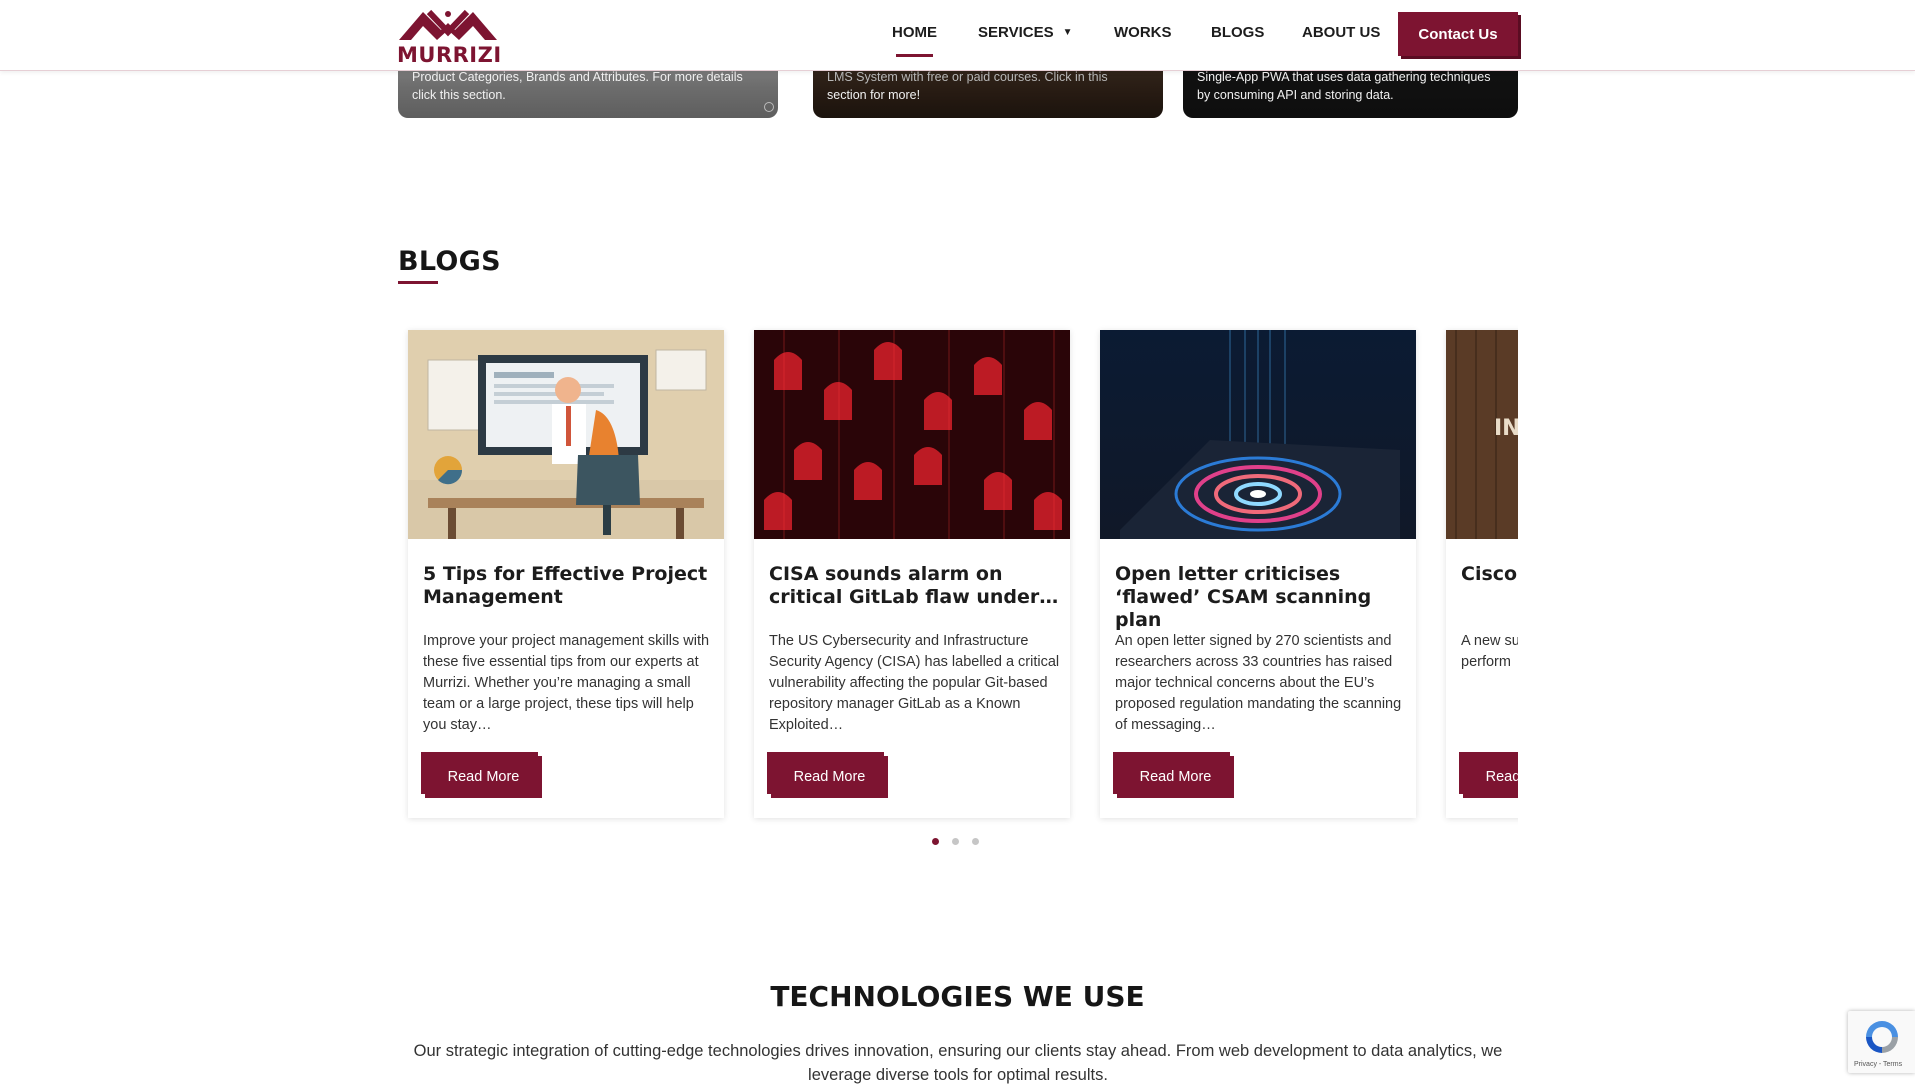  I want to click on technologies-heading: TECHNOLOGIES WE USE, so click(957, 996).